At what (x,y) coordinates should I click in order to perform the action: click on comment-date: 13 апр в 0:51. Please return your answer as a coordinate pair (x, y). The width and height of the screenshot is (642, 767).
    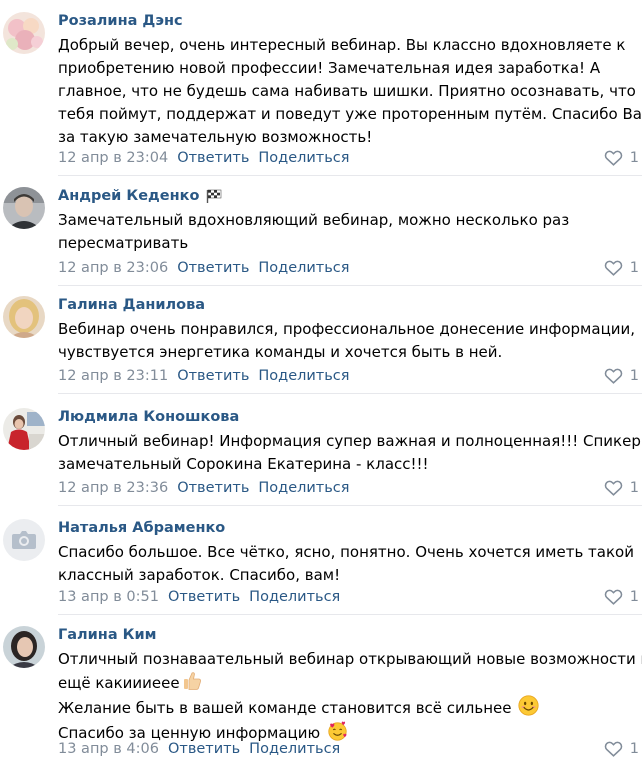
    Looking at the image, I should click on (108, 597).